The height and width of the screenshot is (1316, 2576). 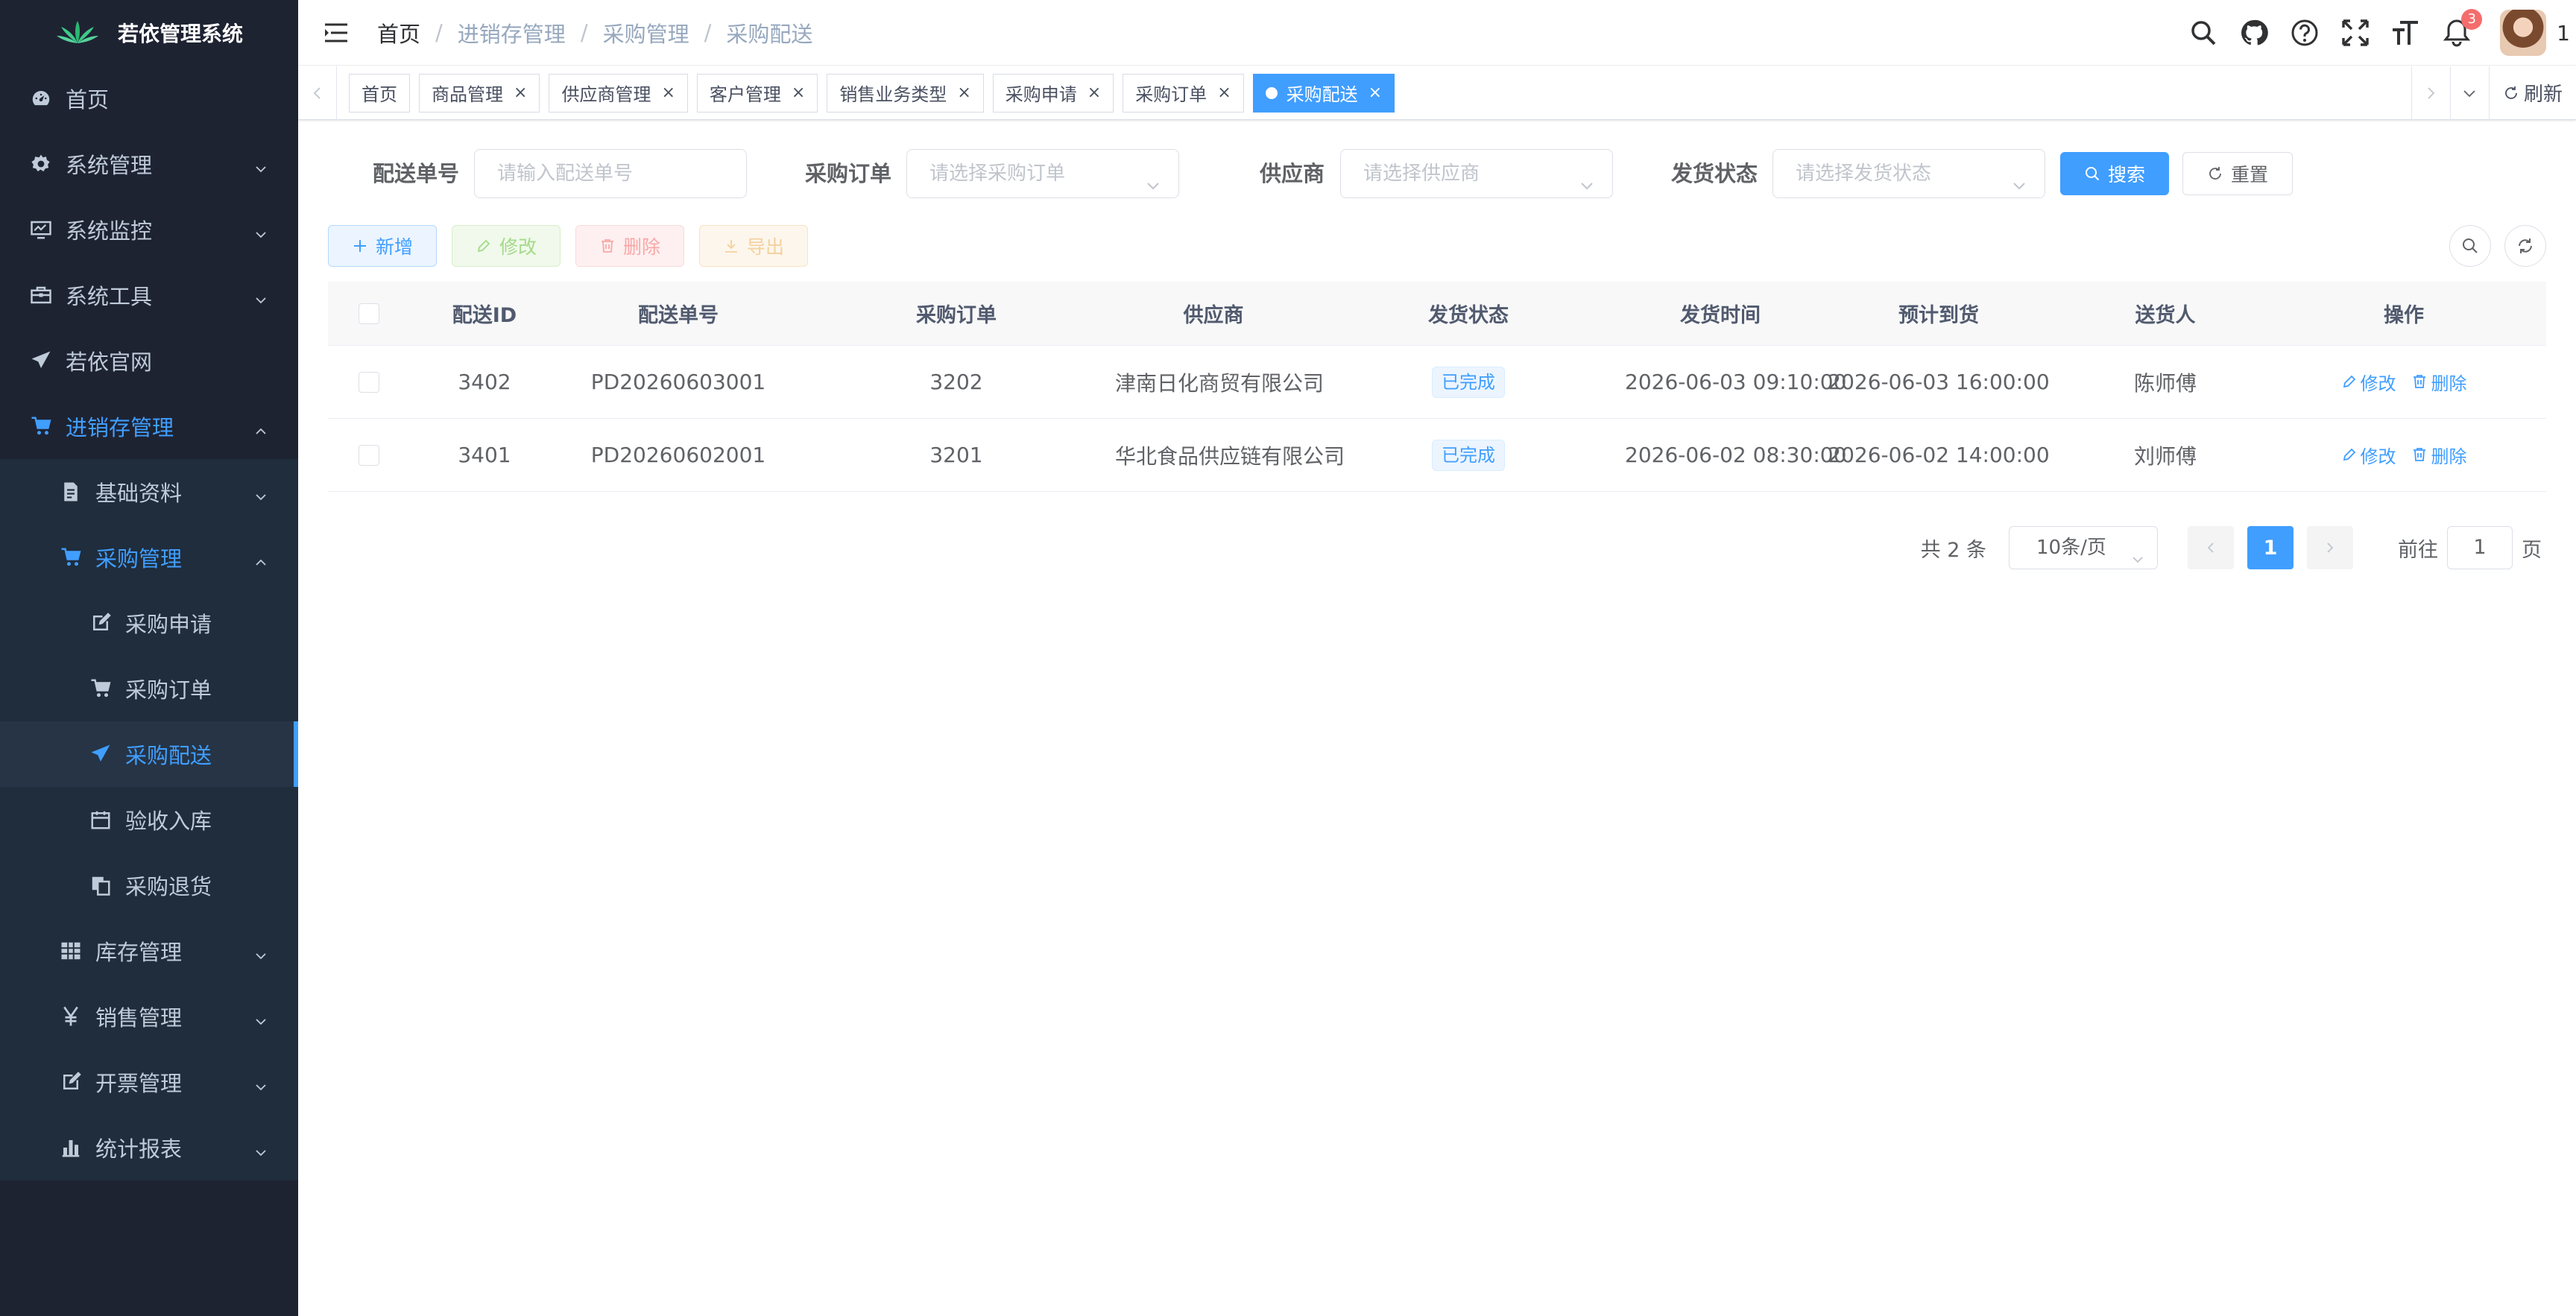 What do you see at coordinates (484, 315) in the screenshot?
I see `column-header: 配送ID` at bounding box center [484, 315].